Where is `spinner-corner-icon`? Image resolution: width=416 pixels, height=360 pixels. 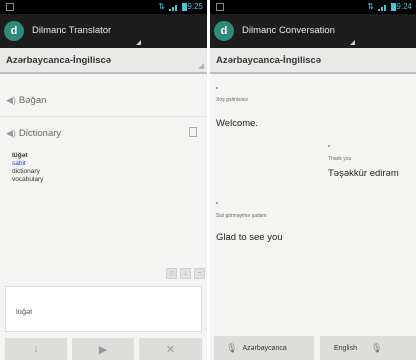 spinner-corner-icon is located at coordinates (201, 66).